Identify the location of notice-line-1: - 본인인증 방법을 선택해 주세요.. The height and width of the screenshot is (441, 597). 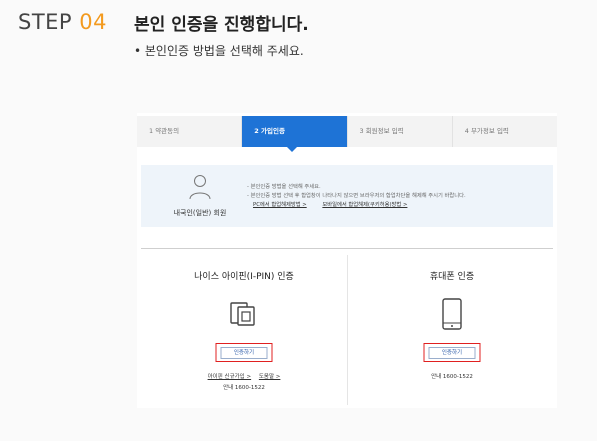
(284, 187).